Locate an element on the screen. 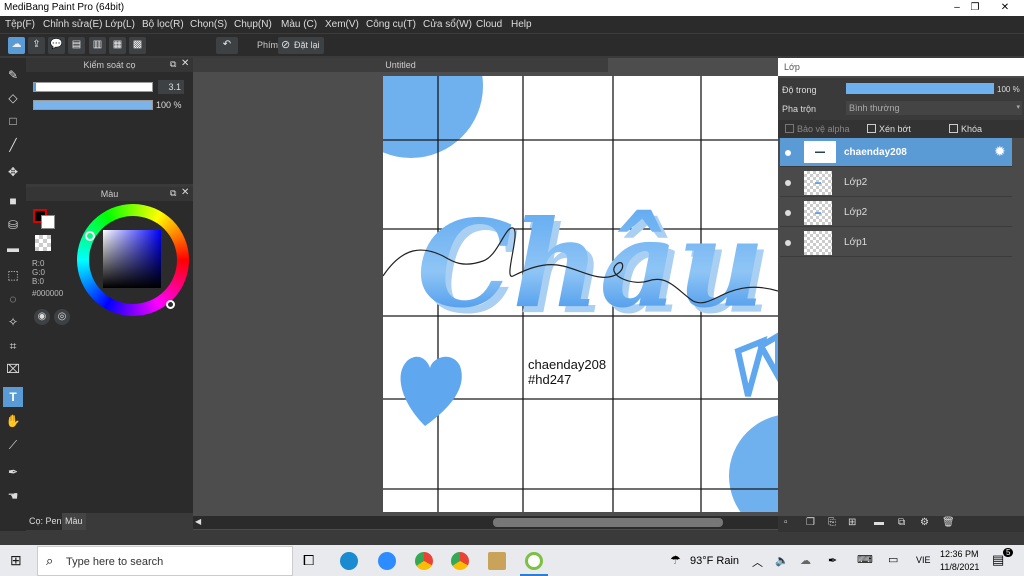 This screenshot has width=1024, height=576. saturation-square is located at coordinates (132, 259).